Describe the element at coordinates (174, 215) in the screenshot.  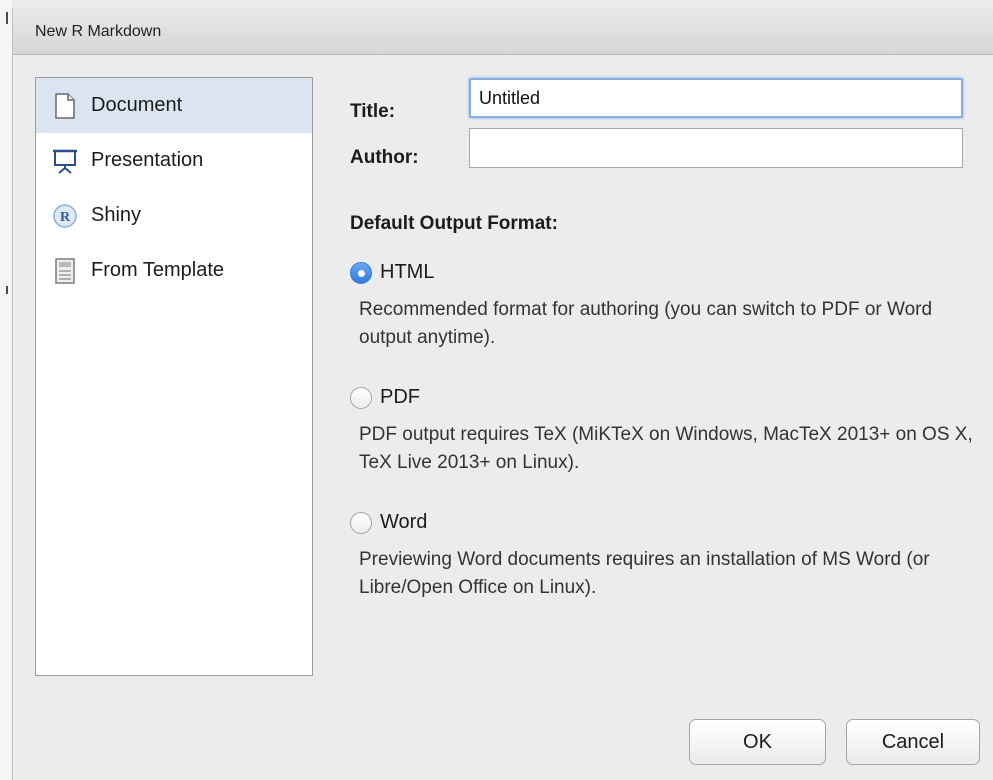
I see `sidebar-item-shiny: R Shiny` at that location.